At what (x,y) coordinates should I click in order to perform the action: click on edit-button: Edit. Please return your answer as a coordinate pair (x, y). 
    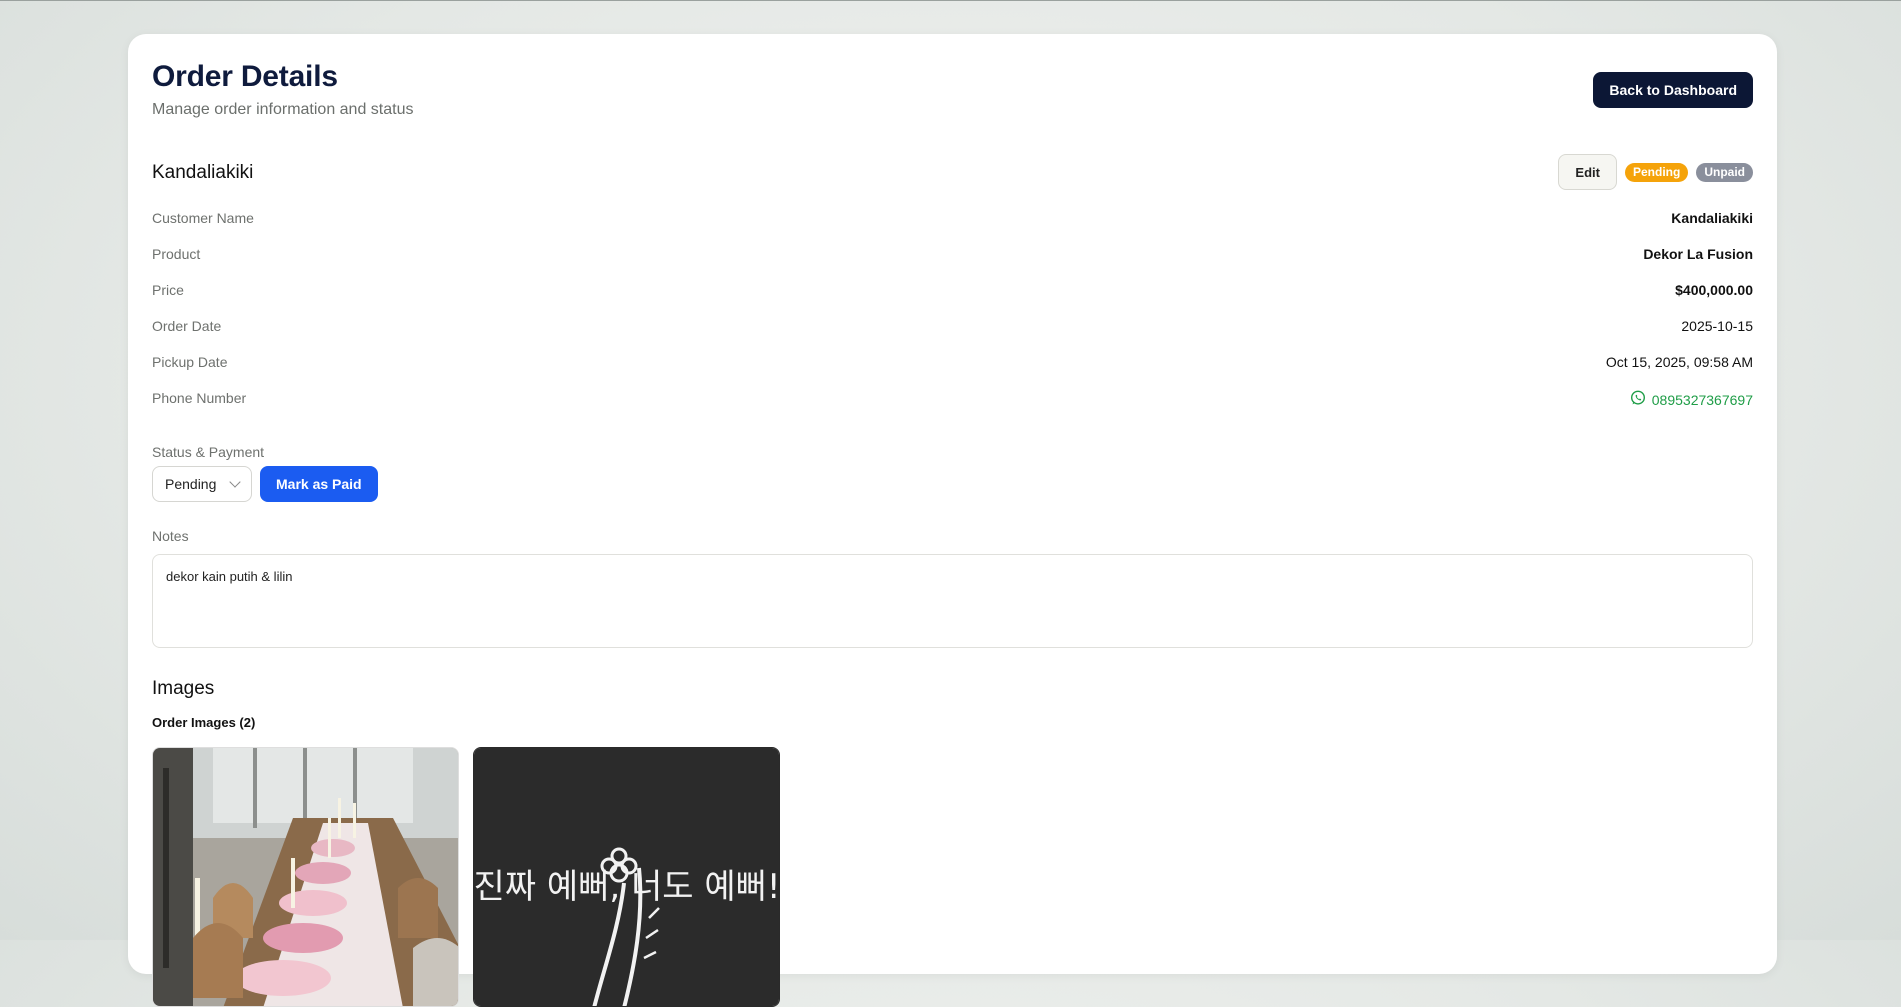
    Looking at the image, I should click on (1587, 172).